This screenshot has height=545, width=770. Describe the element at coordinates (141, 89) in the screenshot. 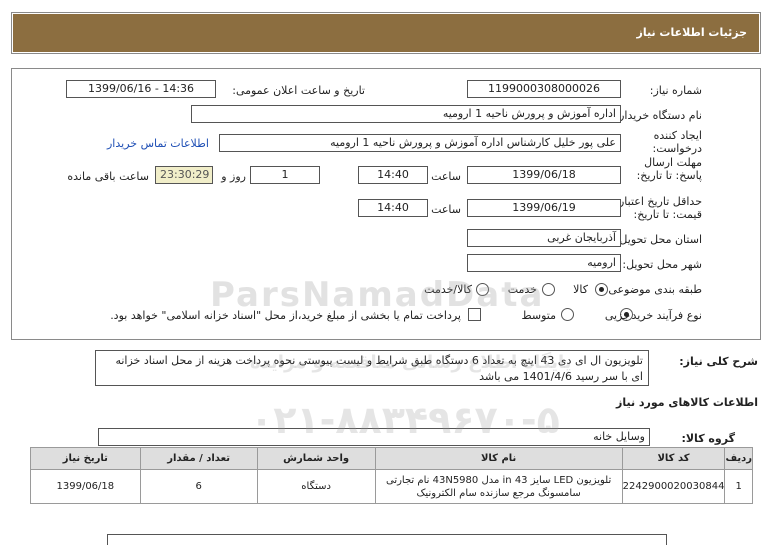

I see `announce-field: 1399/06/16 - 14:36` at that location.